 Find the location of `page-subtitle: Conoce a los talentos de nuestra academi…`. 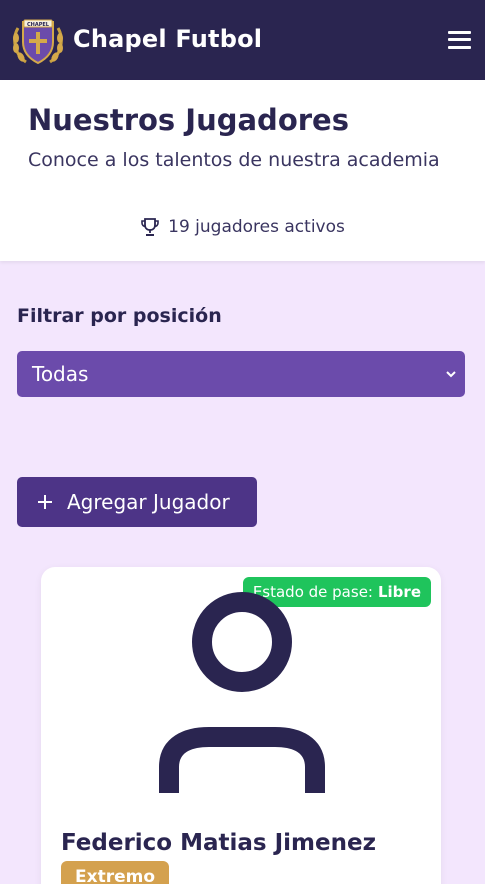

page-subtitle: Conoce a los talentos de nuestra academi… is located at coordinates (234, 160).